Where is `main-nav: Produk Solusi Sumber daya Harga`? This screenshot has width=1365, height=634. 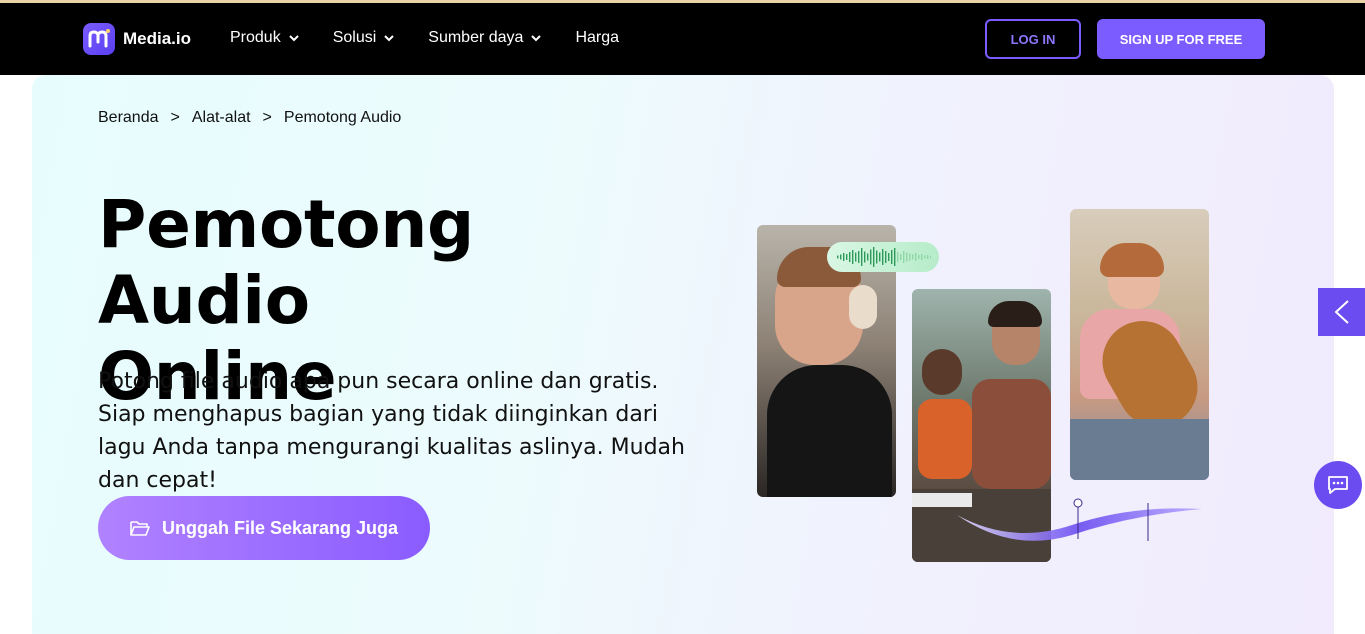 main-nav: Produk Solusi Sumber daya Harga is located at coordinates (424, 38).